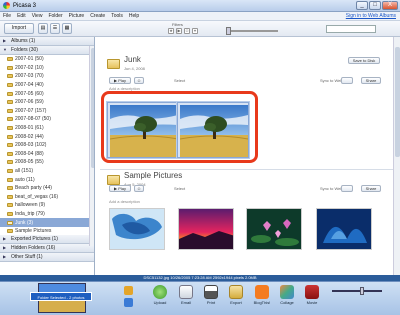  What do you see at coordinates (77, 16) in the screenshot?
I see `menu-picture: Picture` at bounding box center [77, 16].